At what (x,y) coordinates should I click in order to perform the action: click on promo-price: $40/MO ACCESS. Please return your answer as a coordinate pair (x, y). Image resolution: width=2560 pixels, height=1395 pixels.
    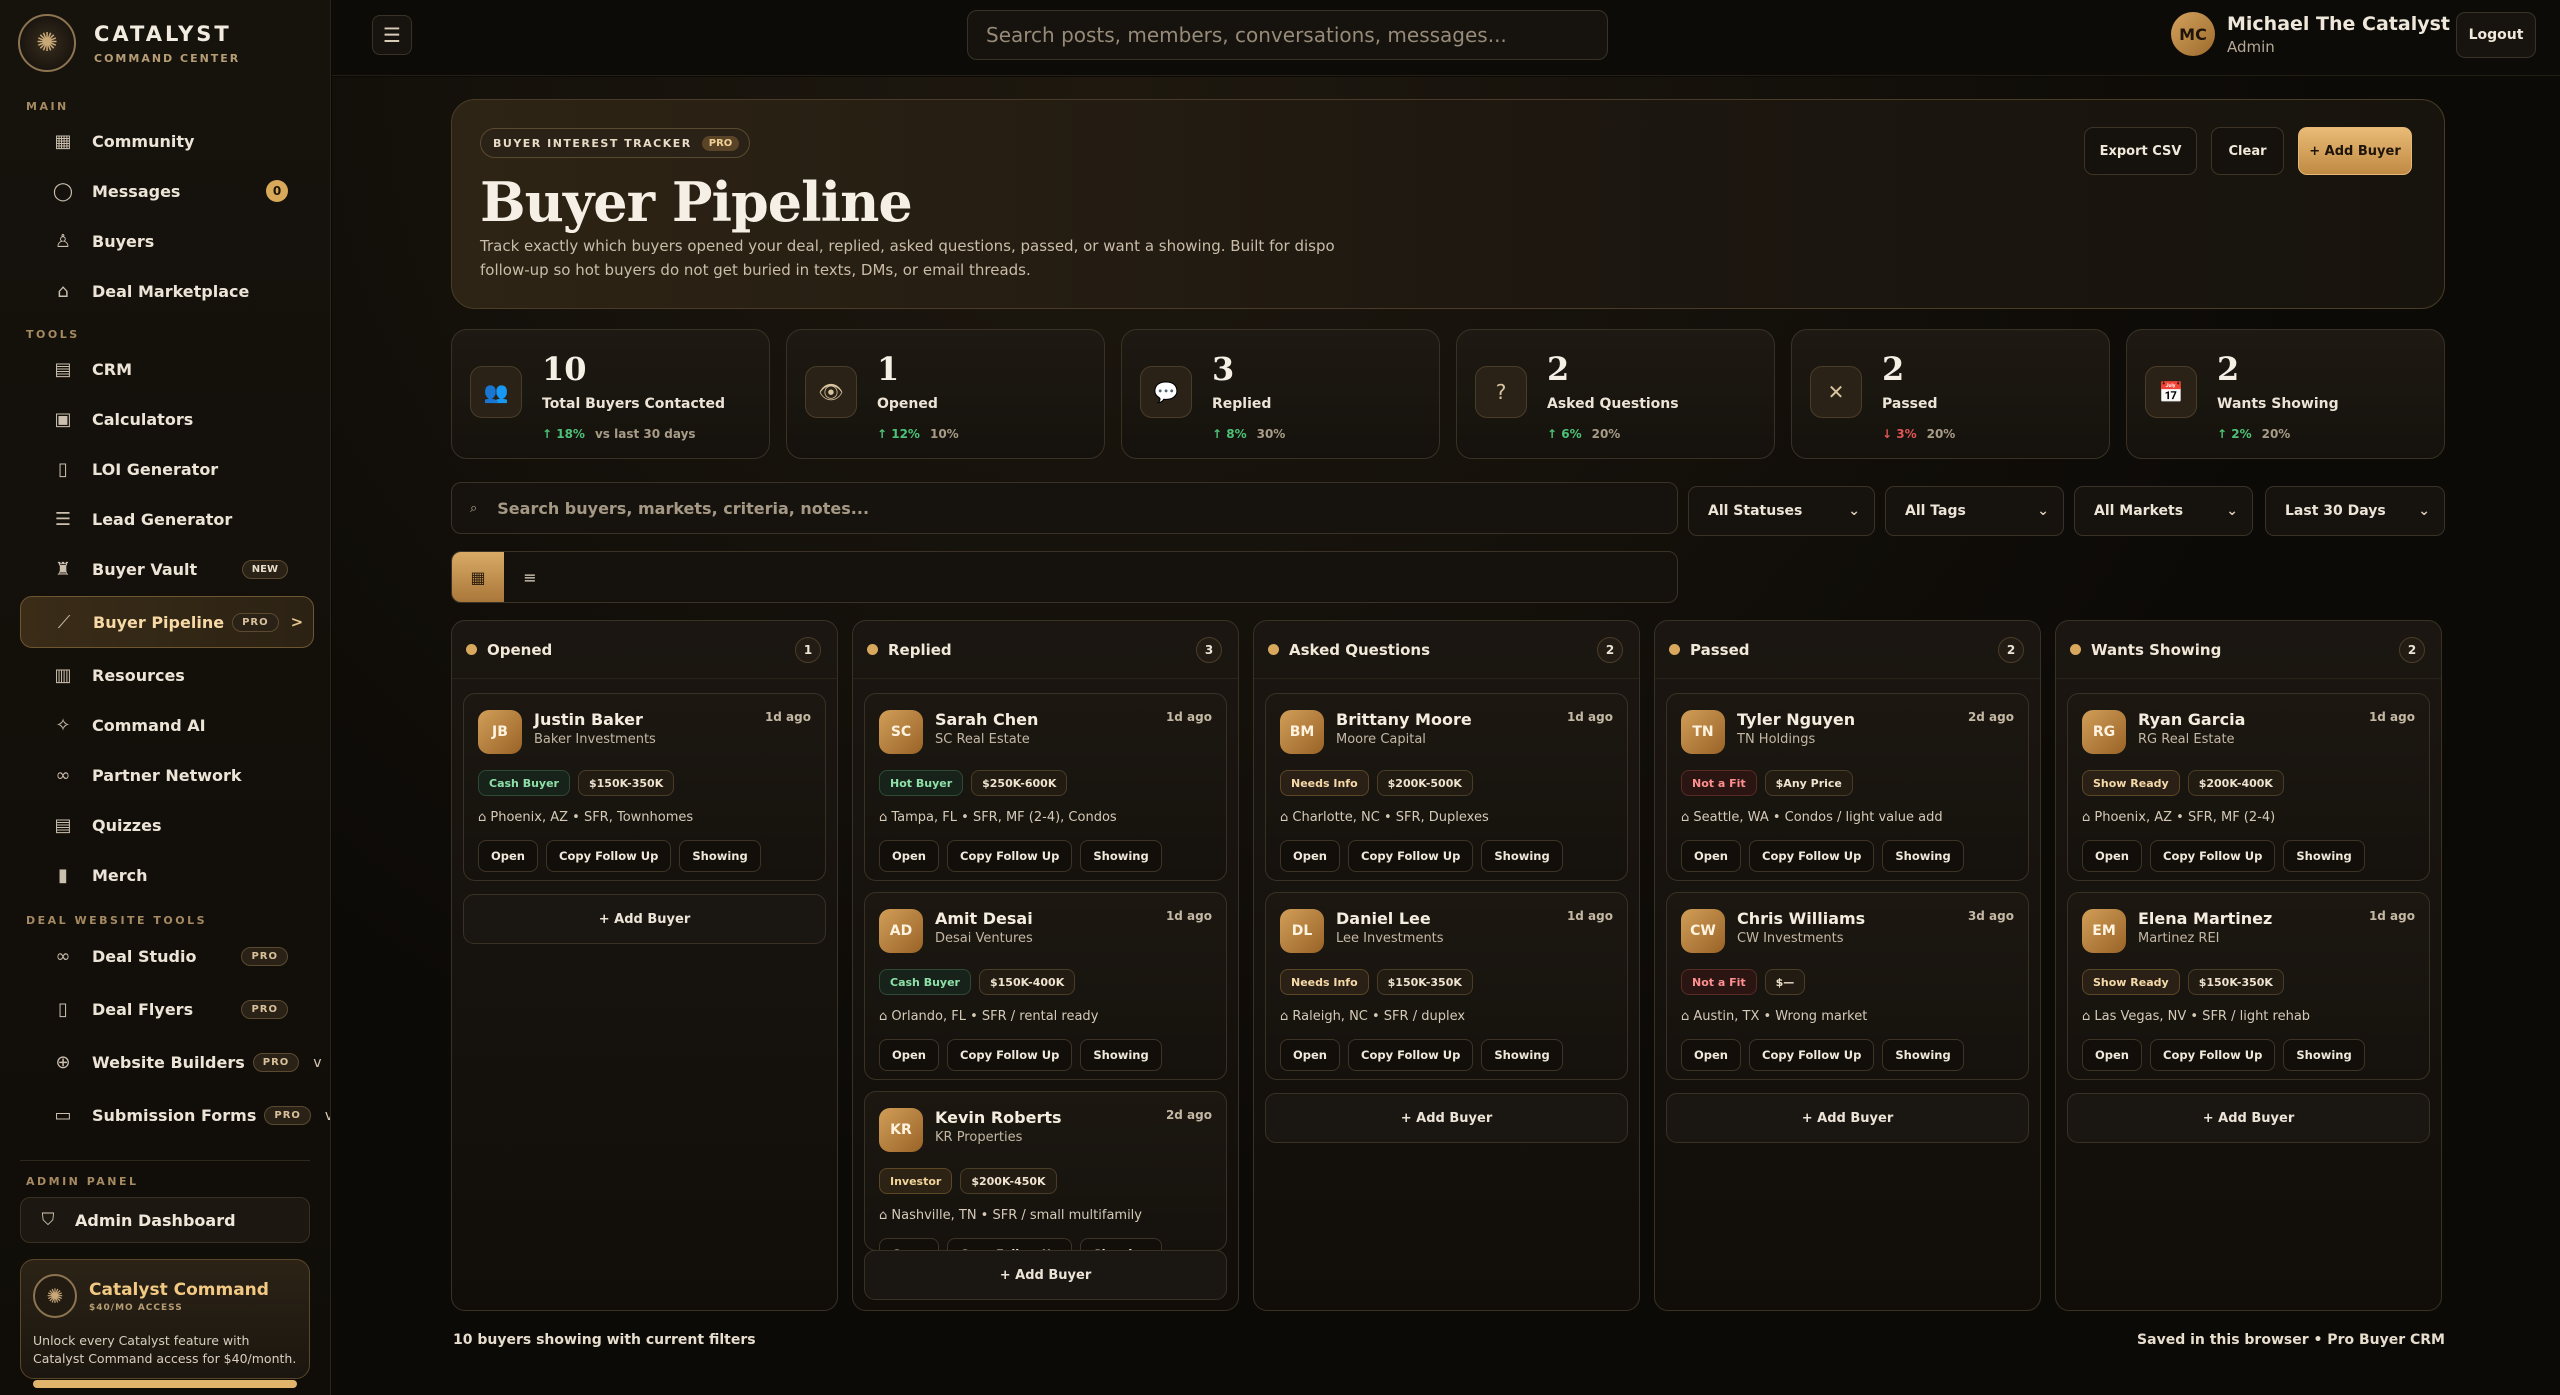
    Looking at the image, I should click on (136, 1307).